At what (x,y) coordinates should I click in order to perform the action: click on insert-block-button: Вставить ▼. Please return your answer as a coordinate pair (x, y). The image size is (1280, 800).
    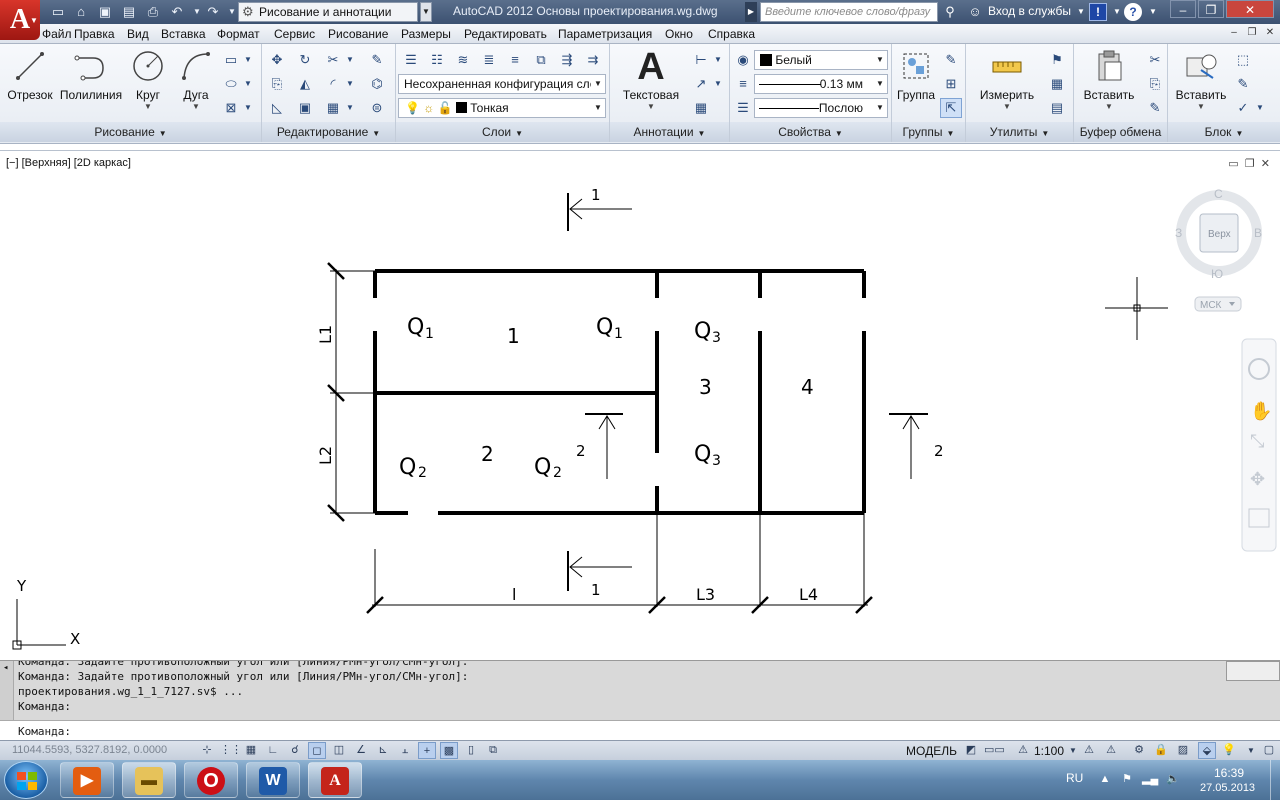
    Looking at the image, I should click on (1201, 79).